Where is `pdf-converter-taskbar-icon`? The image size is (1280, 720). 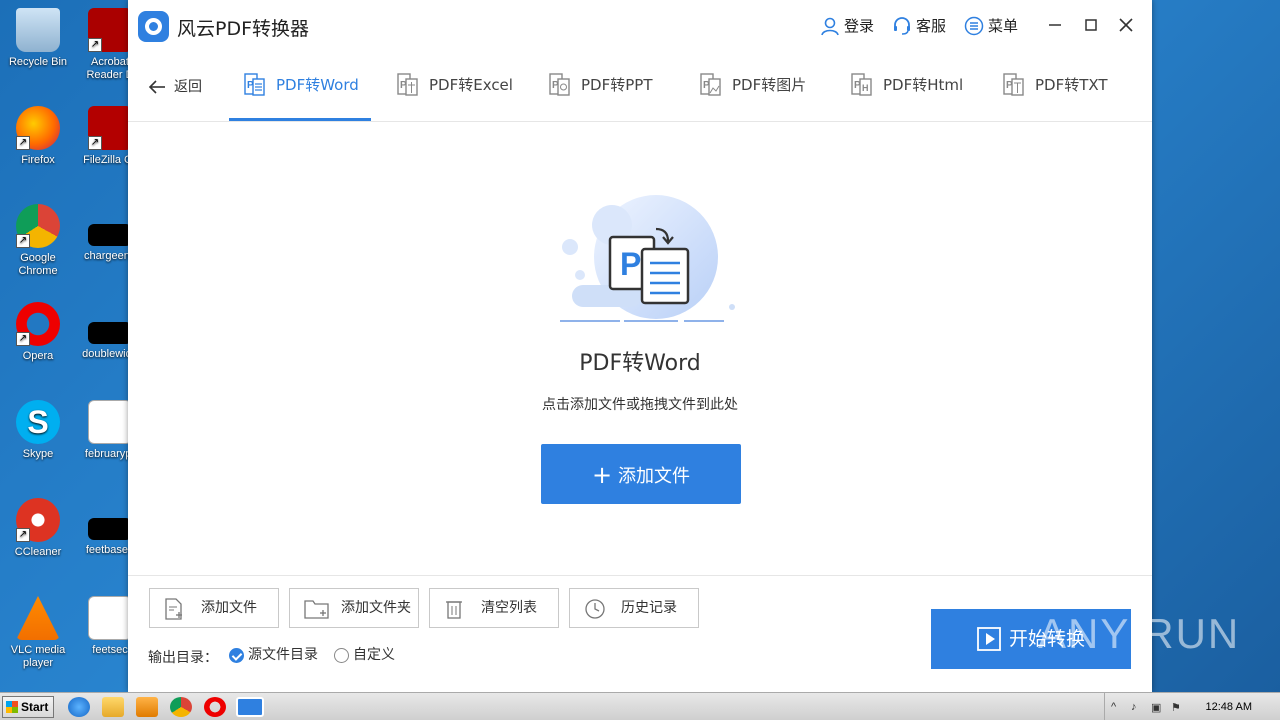
pdf-converter-taskbar-icon is located at coordinates (250, 707).